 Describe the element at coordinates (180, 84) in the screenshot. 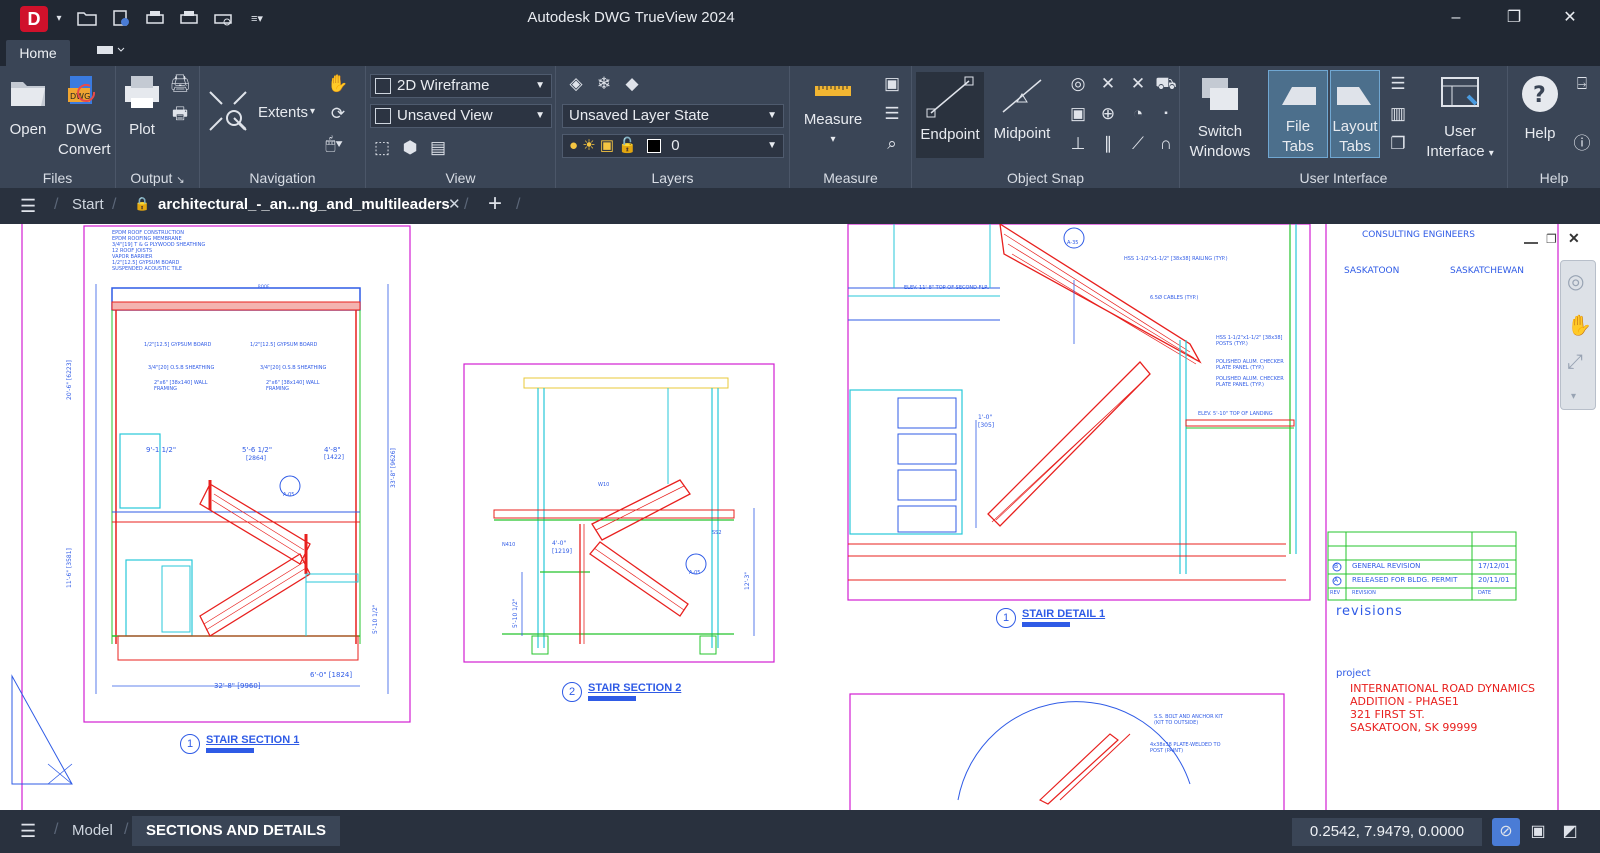

I see `batch-plot-icon: 🖨` at that location.